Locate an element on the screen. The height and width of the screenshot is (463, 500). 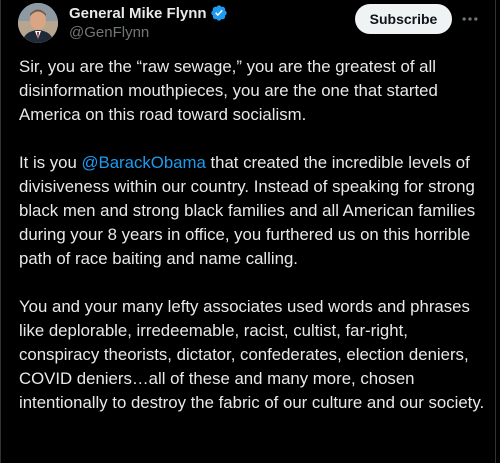
author-name-row: General Mike Flynn is located at coordinates (148, 13).